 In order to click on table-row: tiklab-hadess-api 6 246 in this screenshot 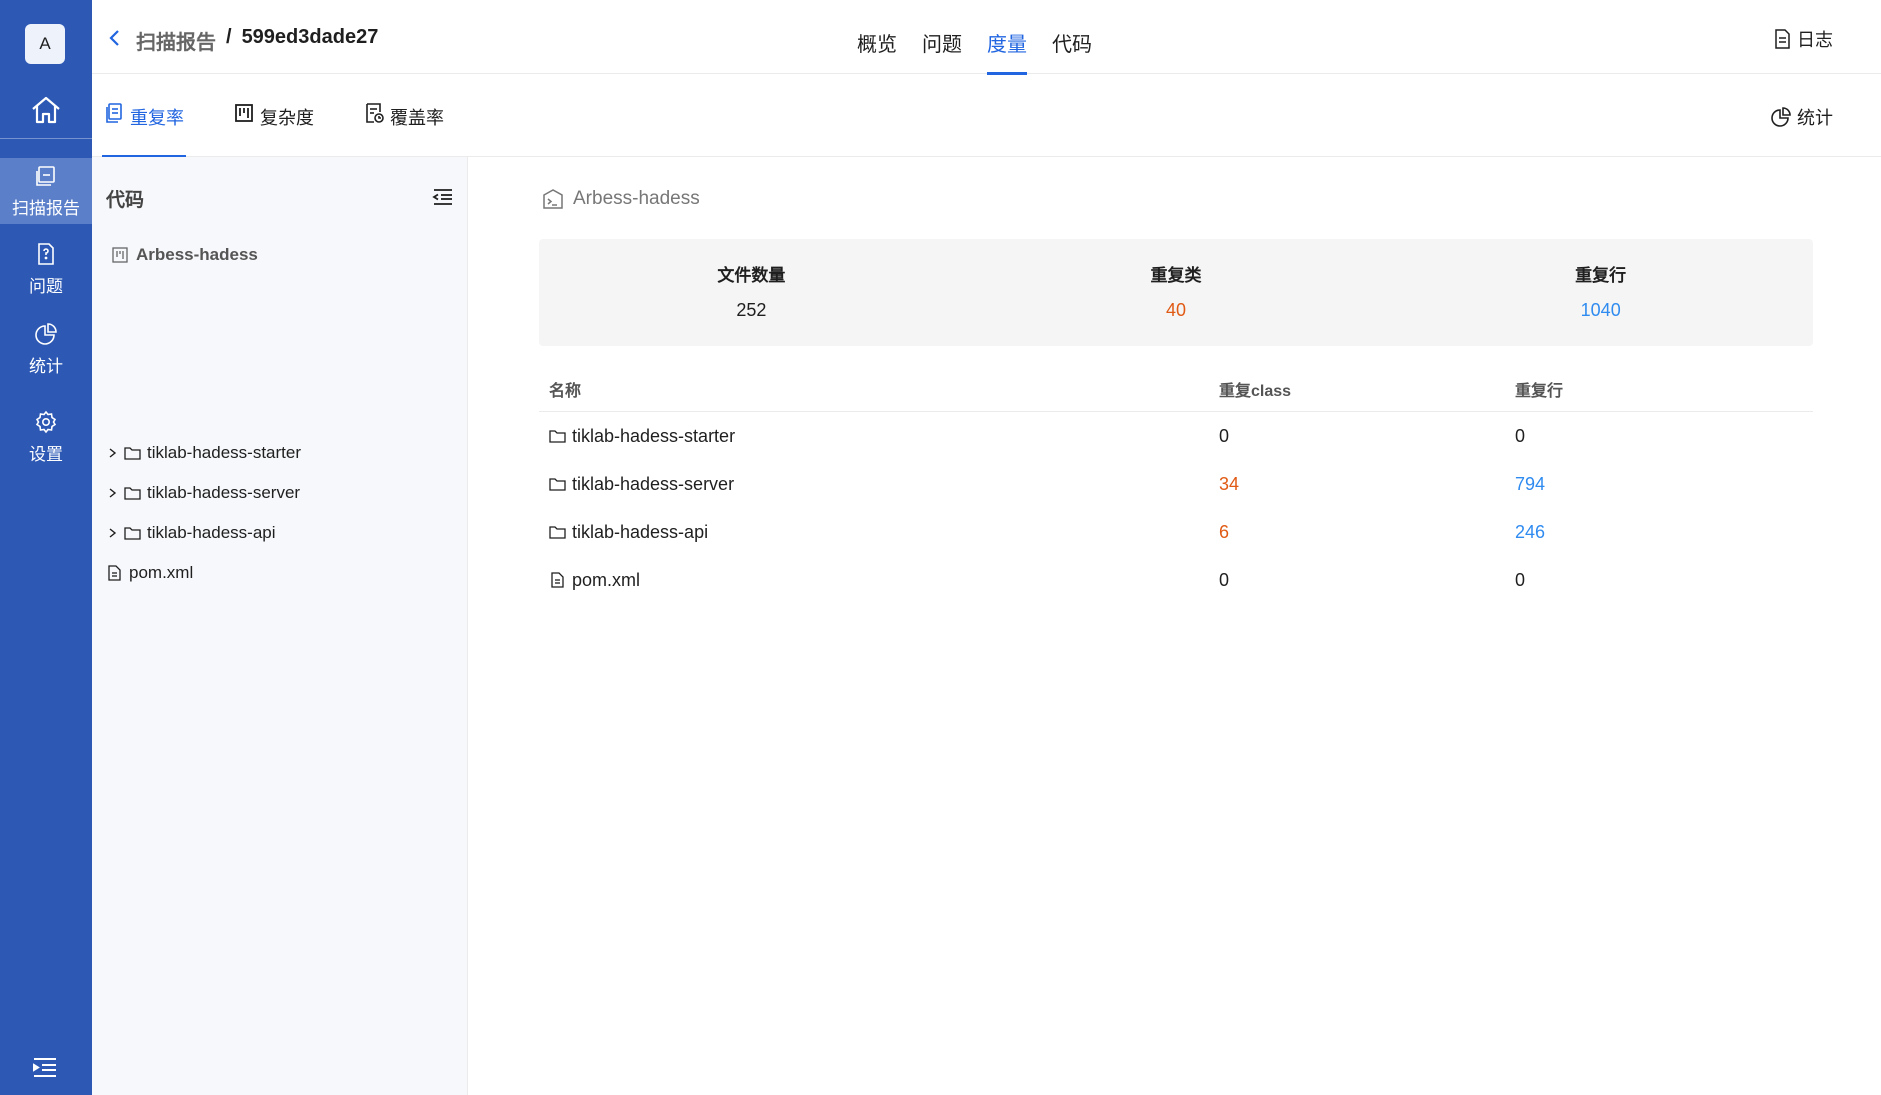, I will do `click(1176, 532)`.